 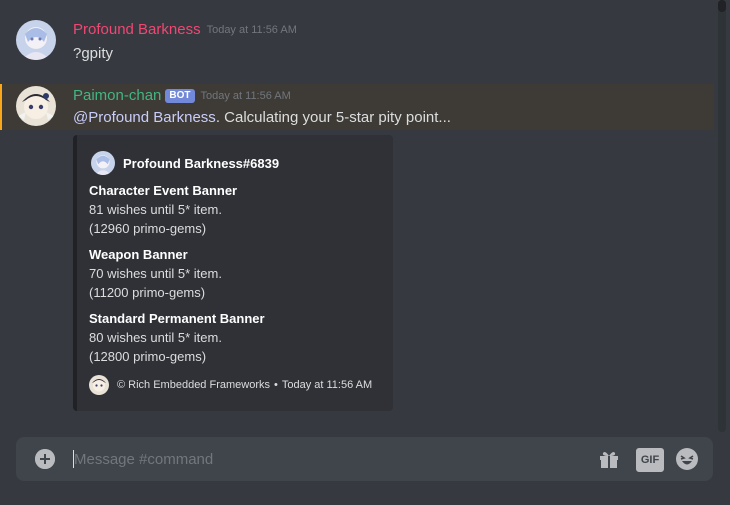 I want to click on message-input, so click(x=304, y=459).